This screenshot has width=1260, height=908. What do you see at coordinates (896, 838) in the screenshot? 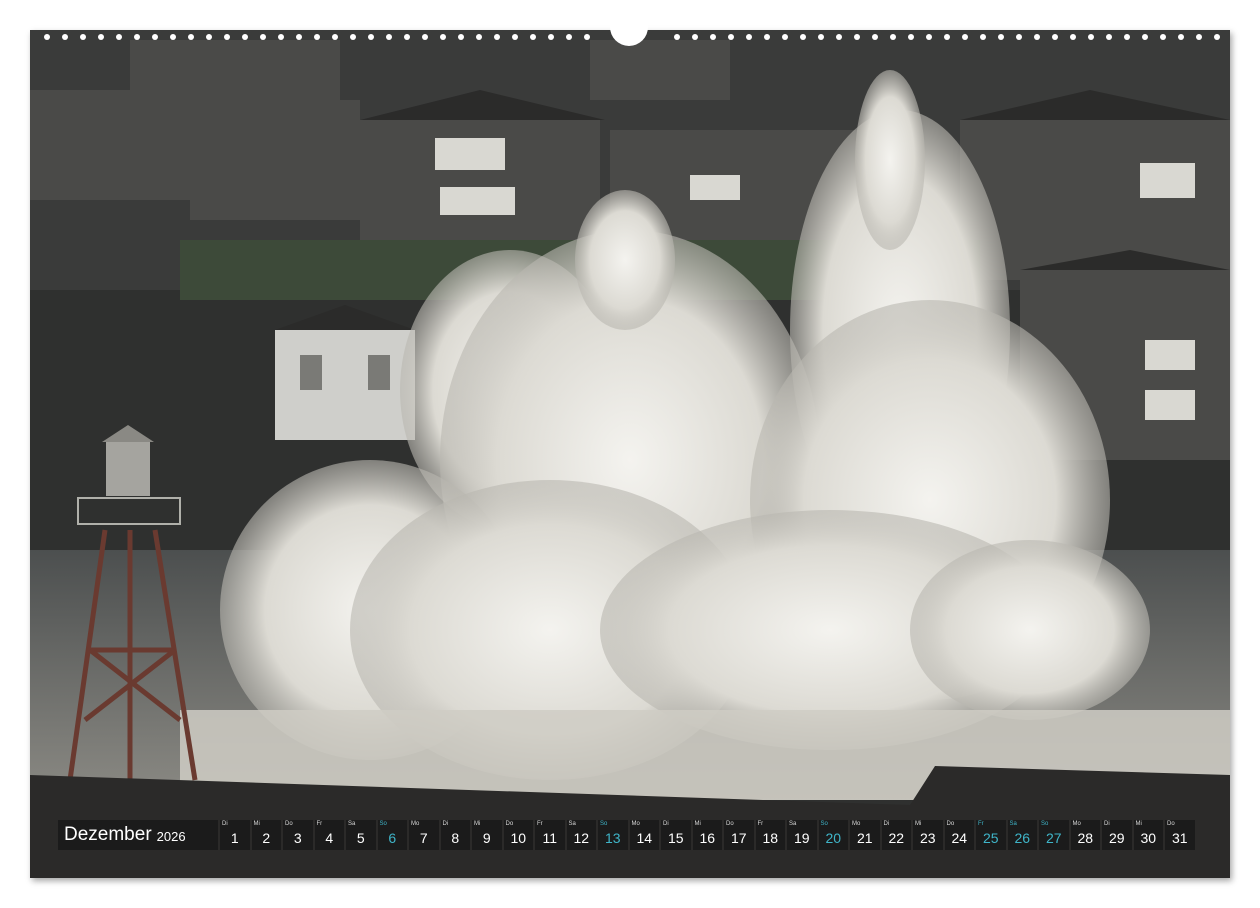
I see `day-number: 22` at bounding box center [896, 838].